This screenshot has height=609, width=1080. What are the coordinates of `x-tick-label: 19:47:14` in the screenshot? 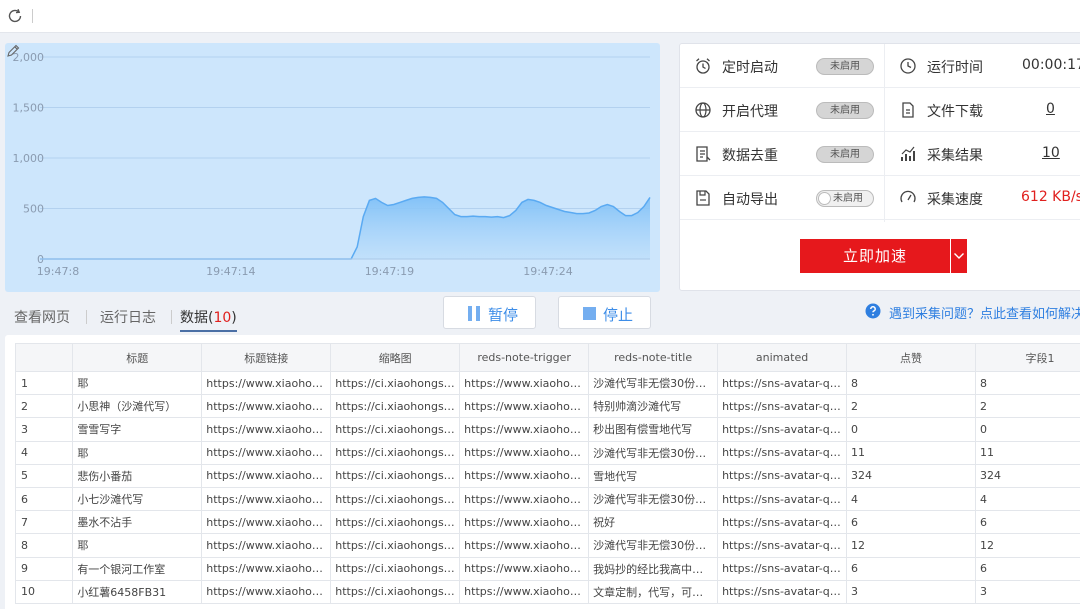 It's located at (230, 271).